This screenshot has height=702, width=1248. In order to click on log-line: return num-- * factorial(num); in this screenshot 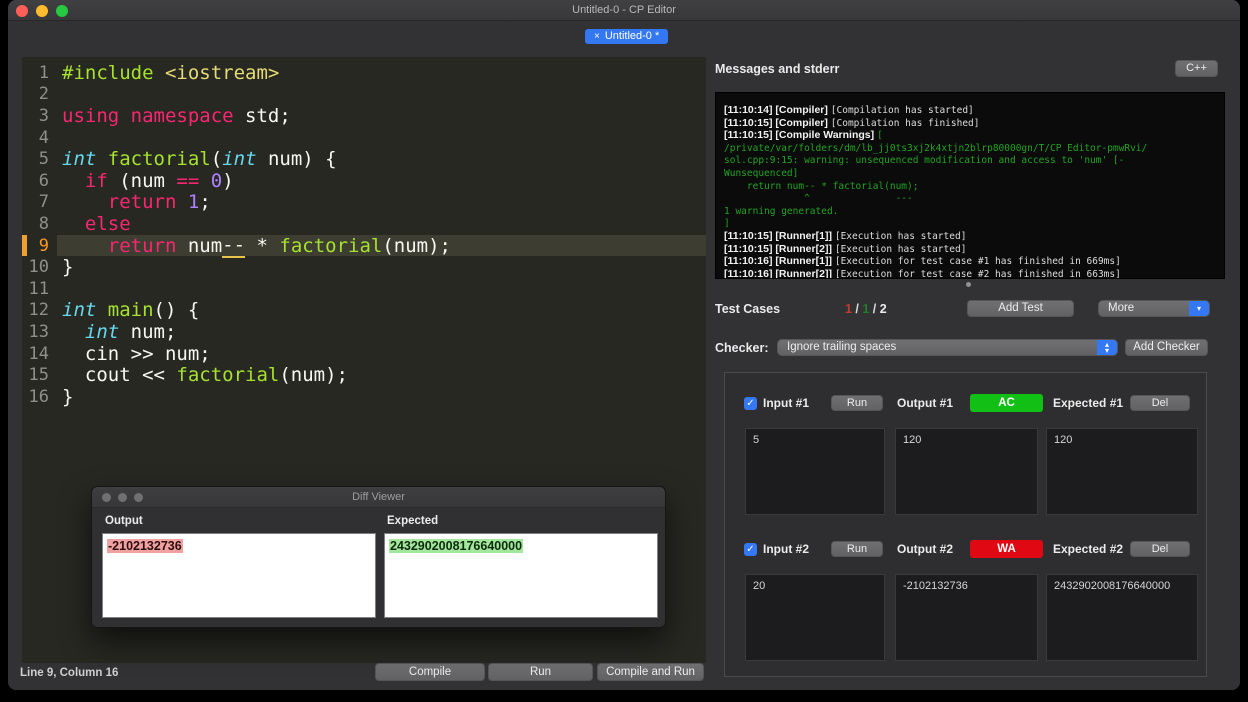, I will do `click(970, 184)`.